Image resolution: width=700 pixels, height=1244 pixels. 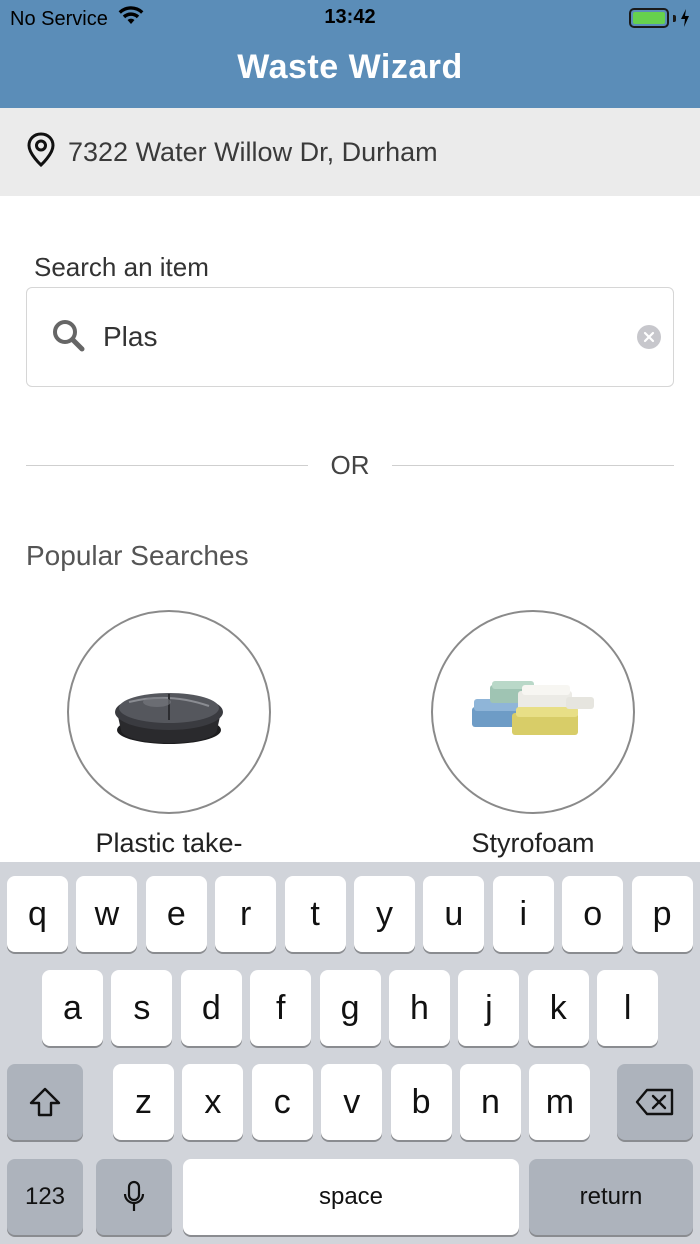 What do you see at coordinates (176, 914) in the screenshot?
I see `key-e: e` at bounding box center [176, 914].